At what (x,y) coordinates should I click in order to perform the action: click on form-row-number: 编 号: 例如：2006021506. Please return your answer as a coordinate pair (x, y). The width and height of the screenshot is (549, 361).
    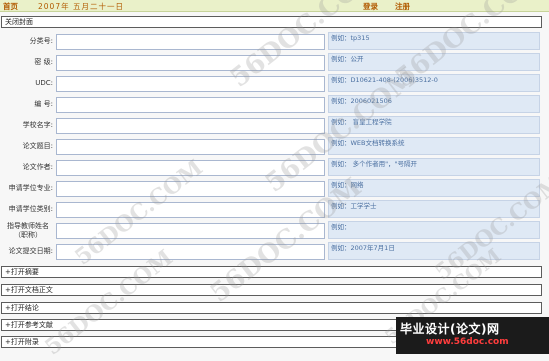
    Looking at the image, I should click on (274, 105).